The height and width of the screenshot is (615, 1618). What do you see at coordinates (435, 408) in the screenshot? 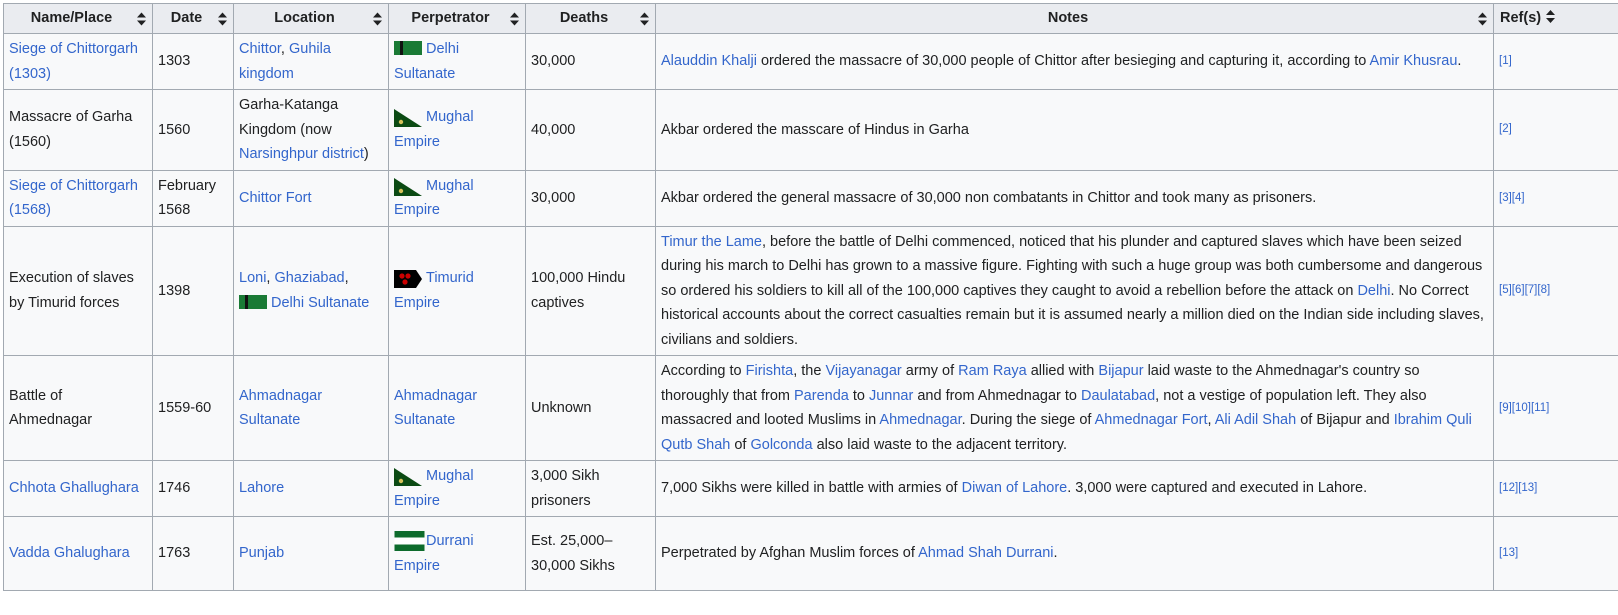
I see `perpetrator-link: Ahmadnagar Sultanate` at bounding box center [435, 408].